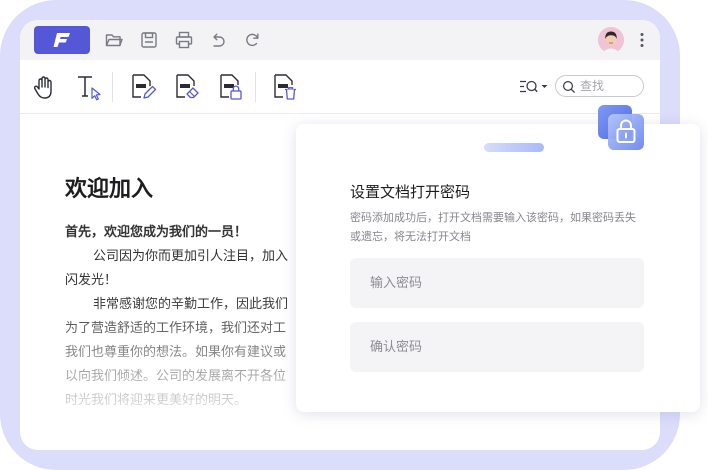  What do you see at coordinates (340, 40) in the screenshot?
I see `title-bar` at bounding box center [340, 40].